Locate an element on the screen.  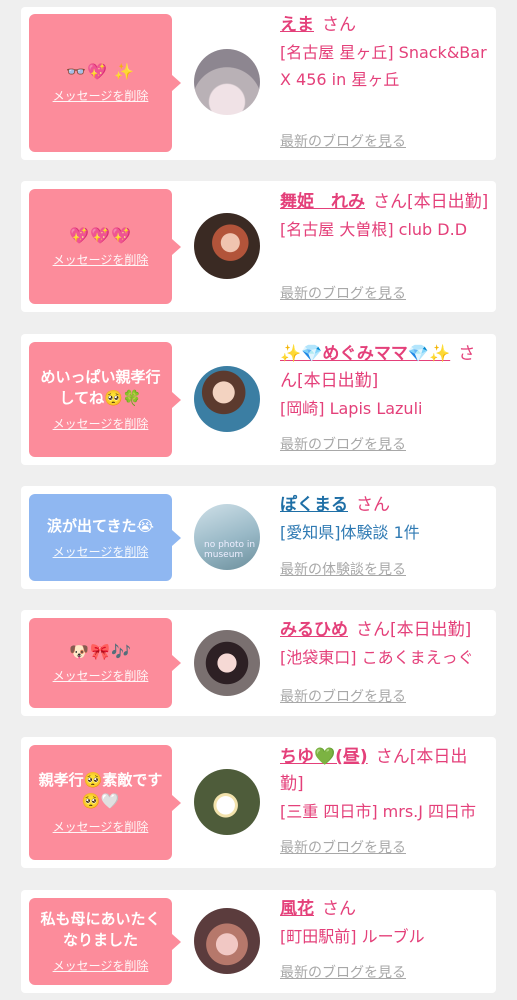
user-name-link: えま is located at coordinates (297, 25).